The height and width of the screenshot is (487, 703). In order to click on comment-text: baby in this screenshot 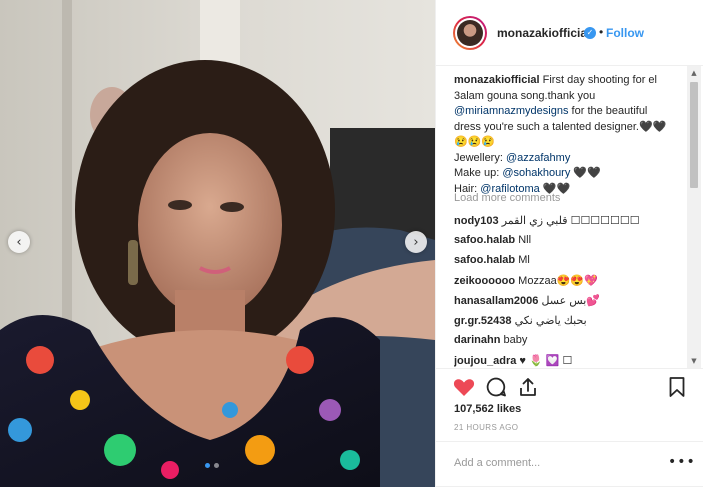, I will do `click(515, 340)`.